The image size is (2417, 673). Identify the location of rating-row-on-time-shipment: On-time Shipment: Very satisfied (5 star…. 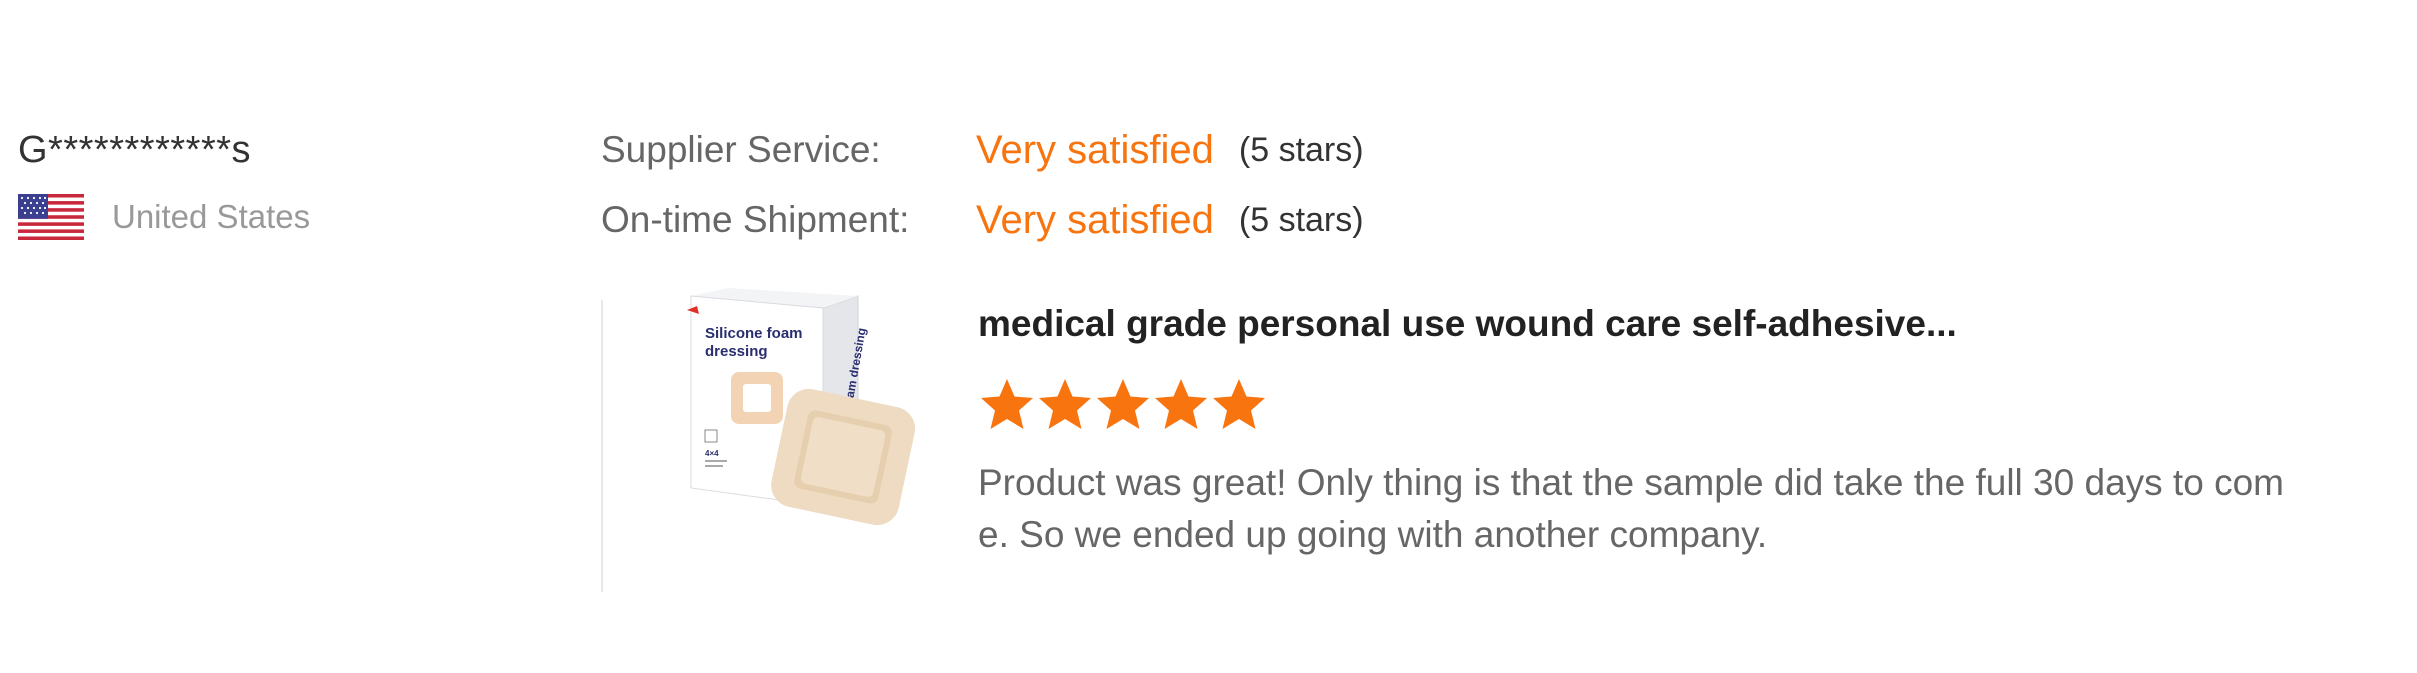
(982, 220).